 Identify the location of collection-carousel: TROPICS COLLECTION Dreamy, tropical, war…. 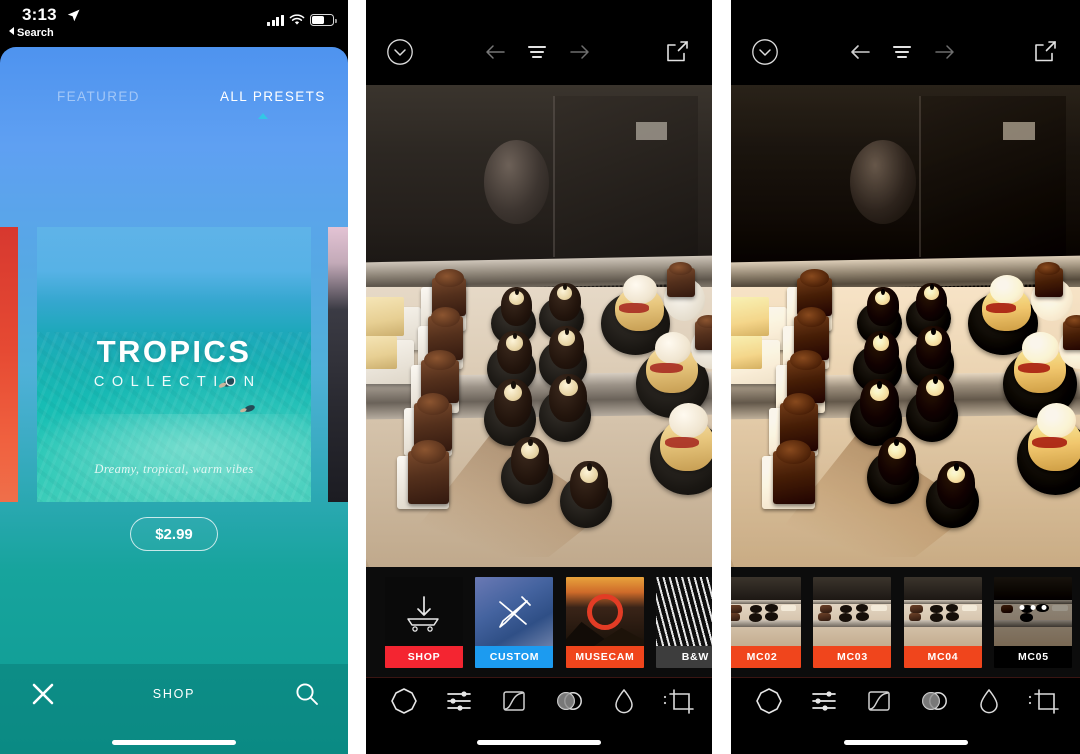
(174, 364).